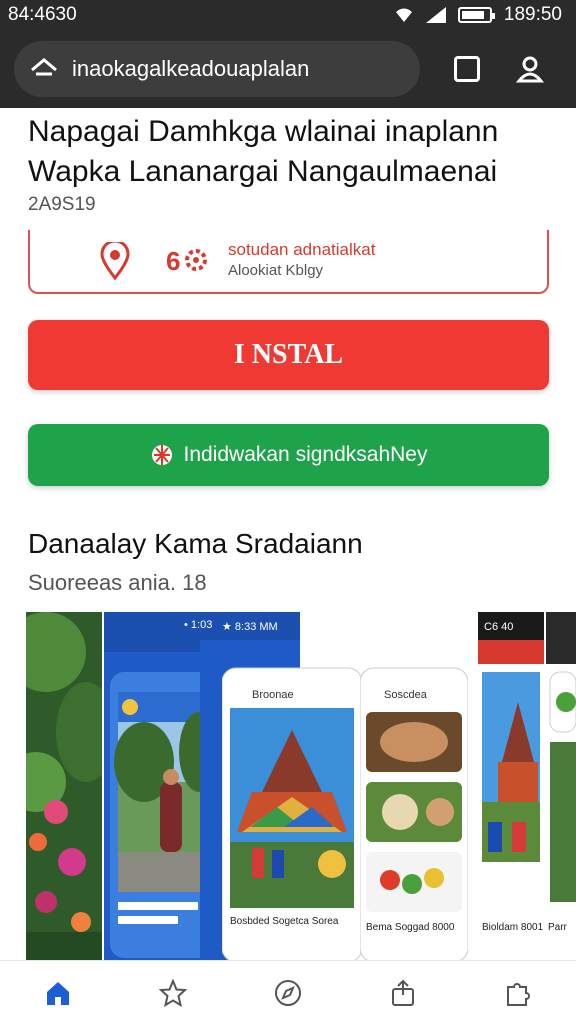  Describe the element at coordinates (561, 786) in the screenshot. I see `screenshot-6: Parr` at that location.